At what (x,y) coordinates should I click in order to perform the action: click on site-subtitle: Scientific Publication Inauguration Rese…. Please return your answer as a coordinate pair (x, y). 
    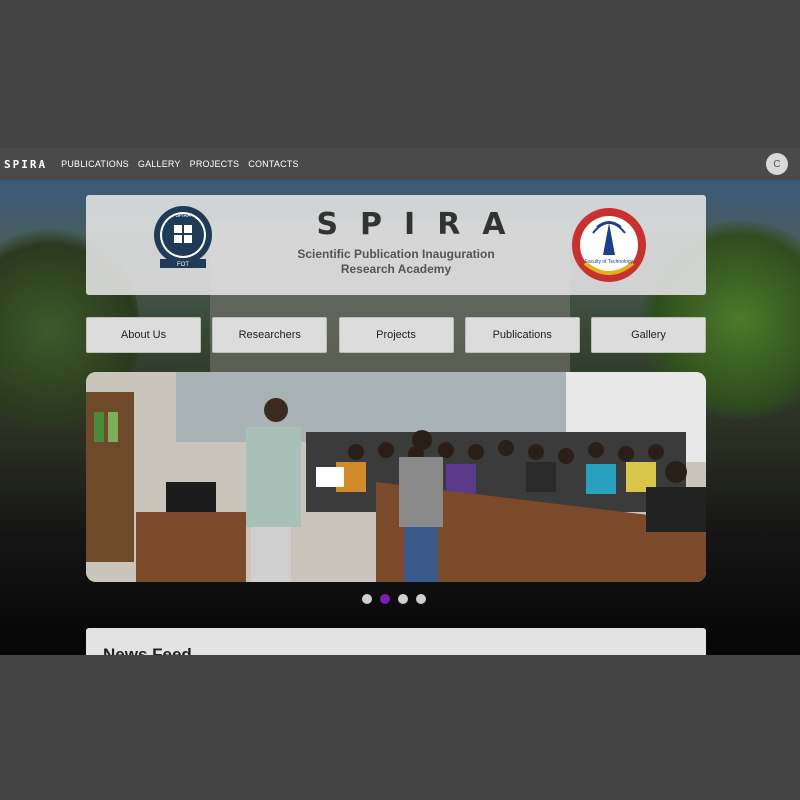
    Looking at the image, I should click on (396, 262).